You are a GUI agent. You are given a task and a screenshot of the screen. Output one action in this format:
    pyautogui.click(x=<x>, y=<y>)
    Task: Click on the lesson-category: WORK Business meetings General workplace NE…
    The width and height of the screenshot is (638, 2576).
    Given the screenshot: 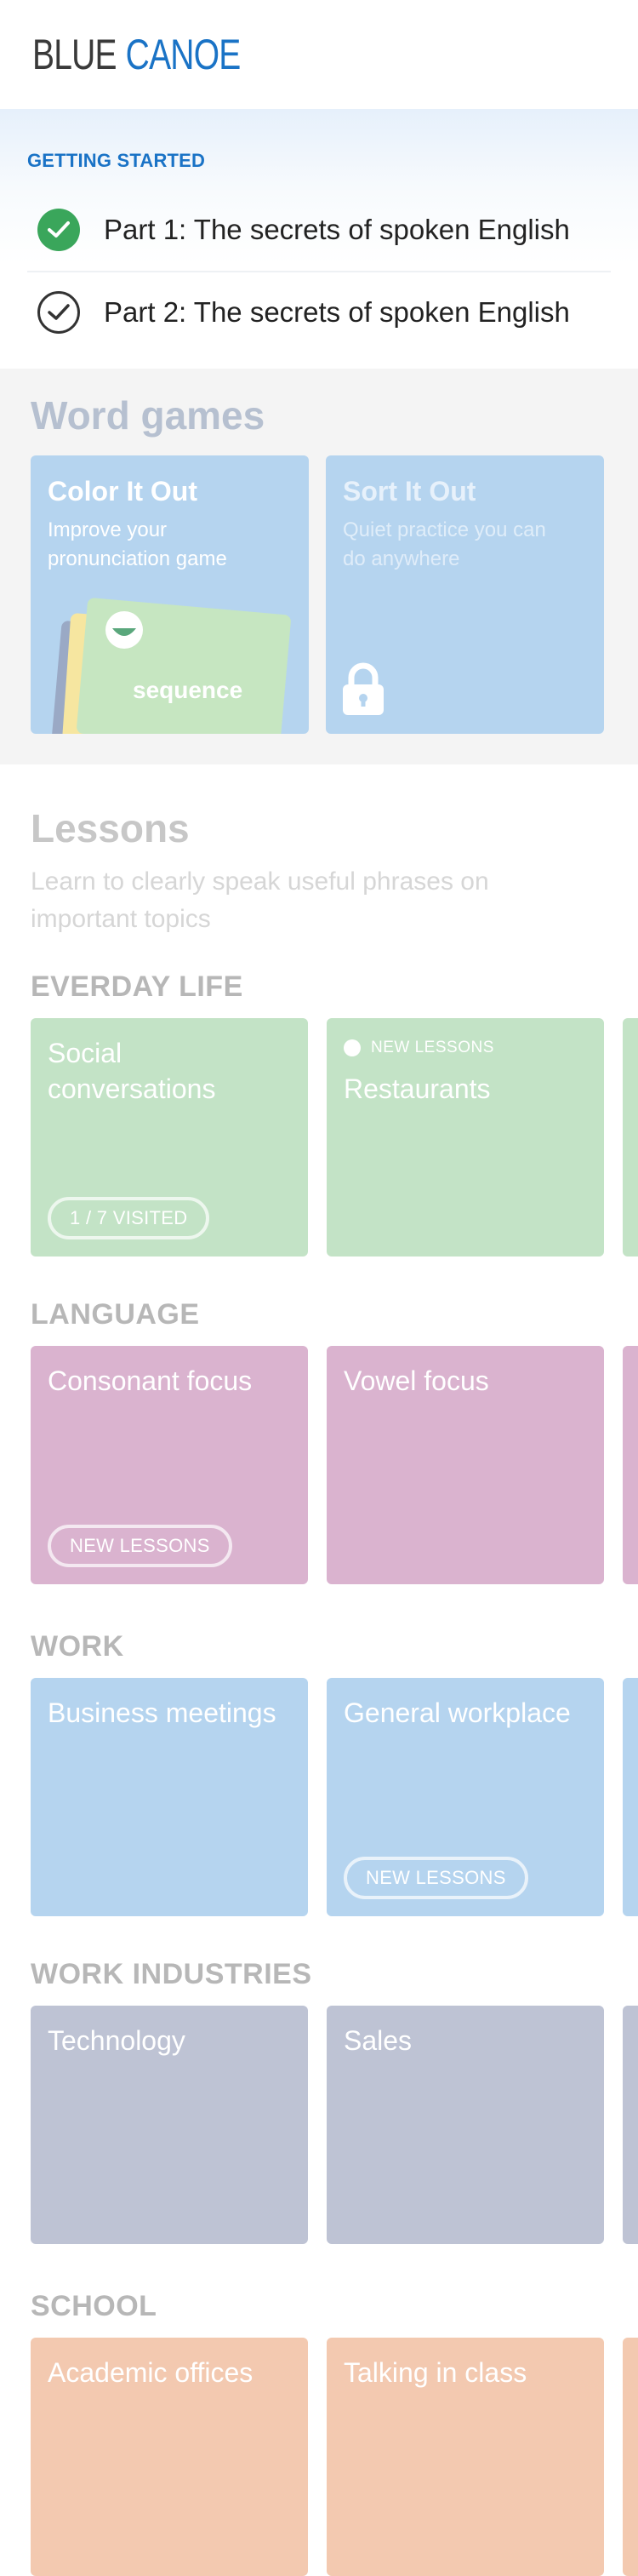 What is the action you would take?
    pyautogui.click(x=319, y=1773)
    